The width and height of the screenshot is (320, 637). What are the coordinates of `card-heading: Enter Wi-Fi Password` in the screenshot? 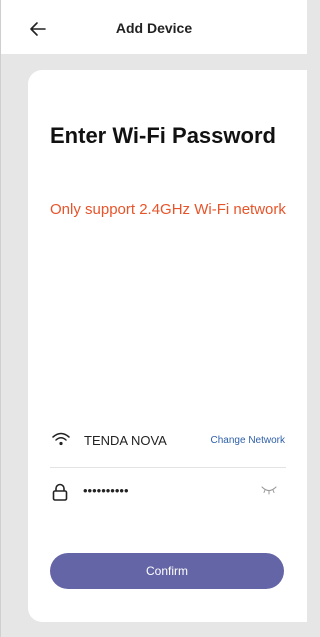 It's located at (163, 135).